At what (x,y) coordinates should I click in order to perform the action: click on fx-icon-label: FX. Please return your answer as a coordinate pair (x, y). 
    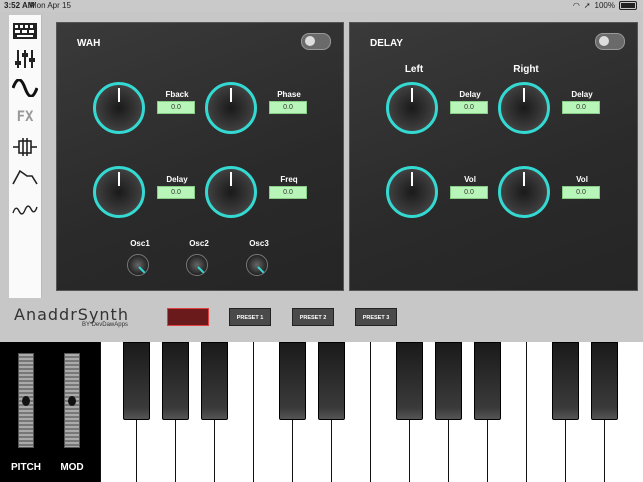
    Looking at the image, I should click on (25, 117).